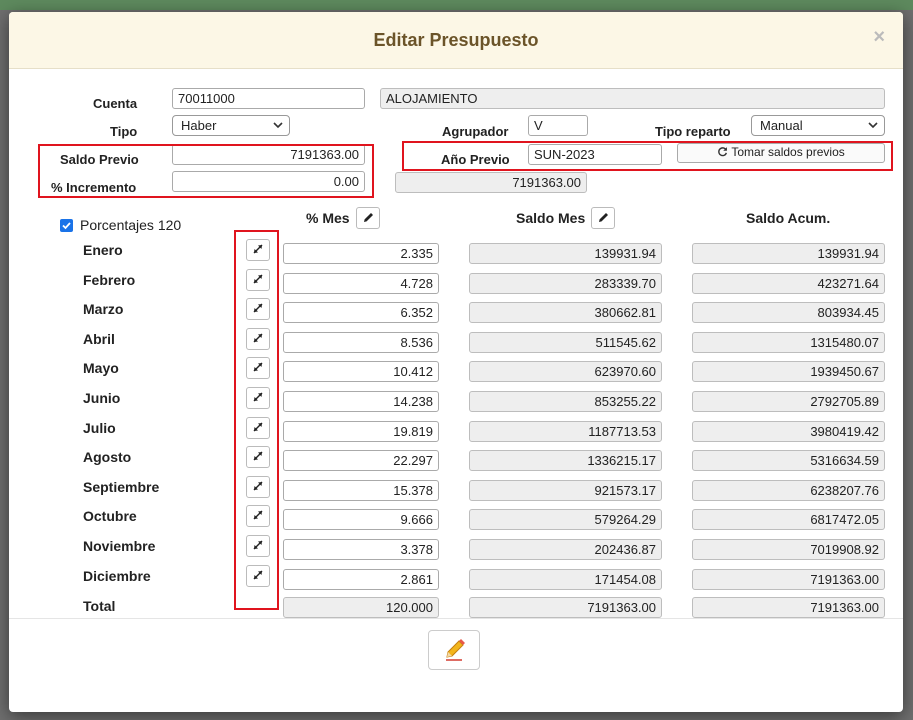 This screenshot has width=913, height=720. I want to click on saldo-mes-value: 511545.62, so click(565, 342).